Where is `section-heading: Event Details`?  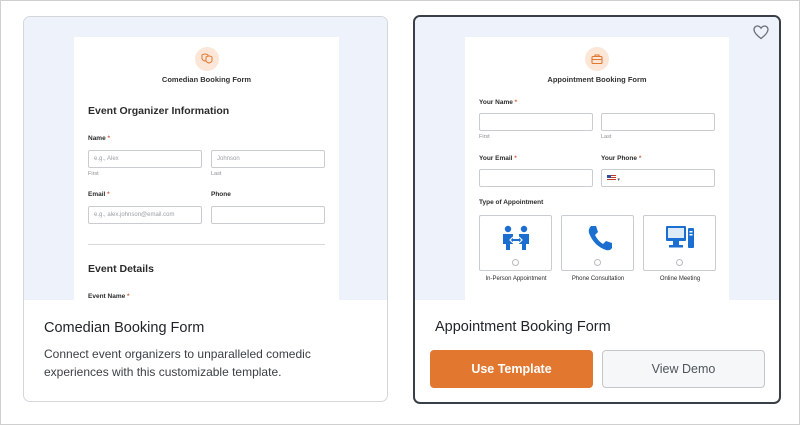
section-heading: Event Details is located at coordinates (121, 269).